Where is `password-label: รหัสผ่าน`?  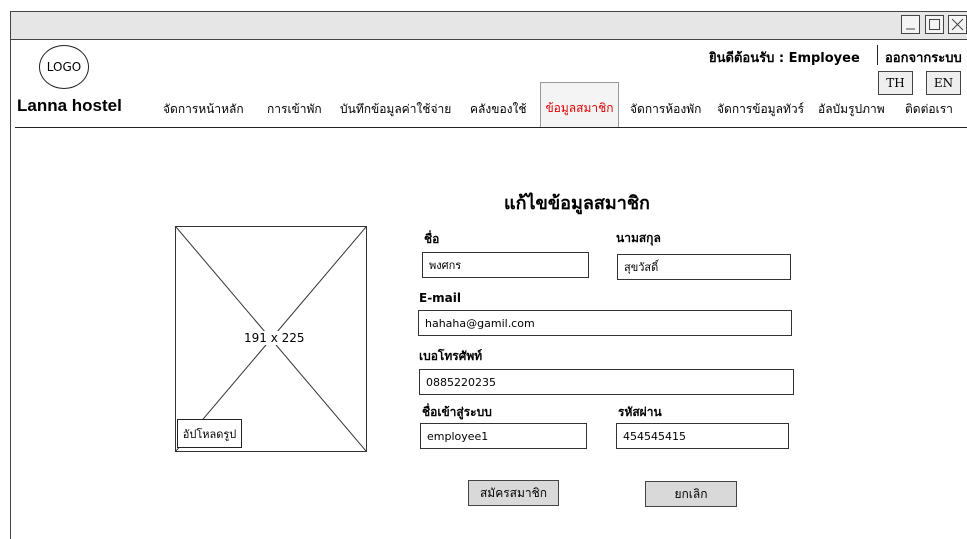 password-label: รหัสผ่าน is located at coordinates (640, 412).